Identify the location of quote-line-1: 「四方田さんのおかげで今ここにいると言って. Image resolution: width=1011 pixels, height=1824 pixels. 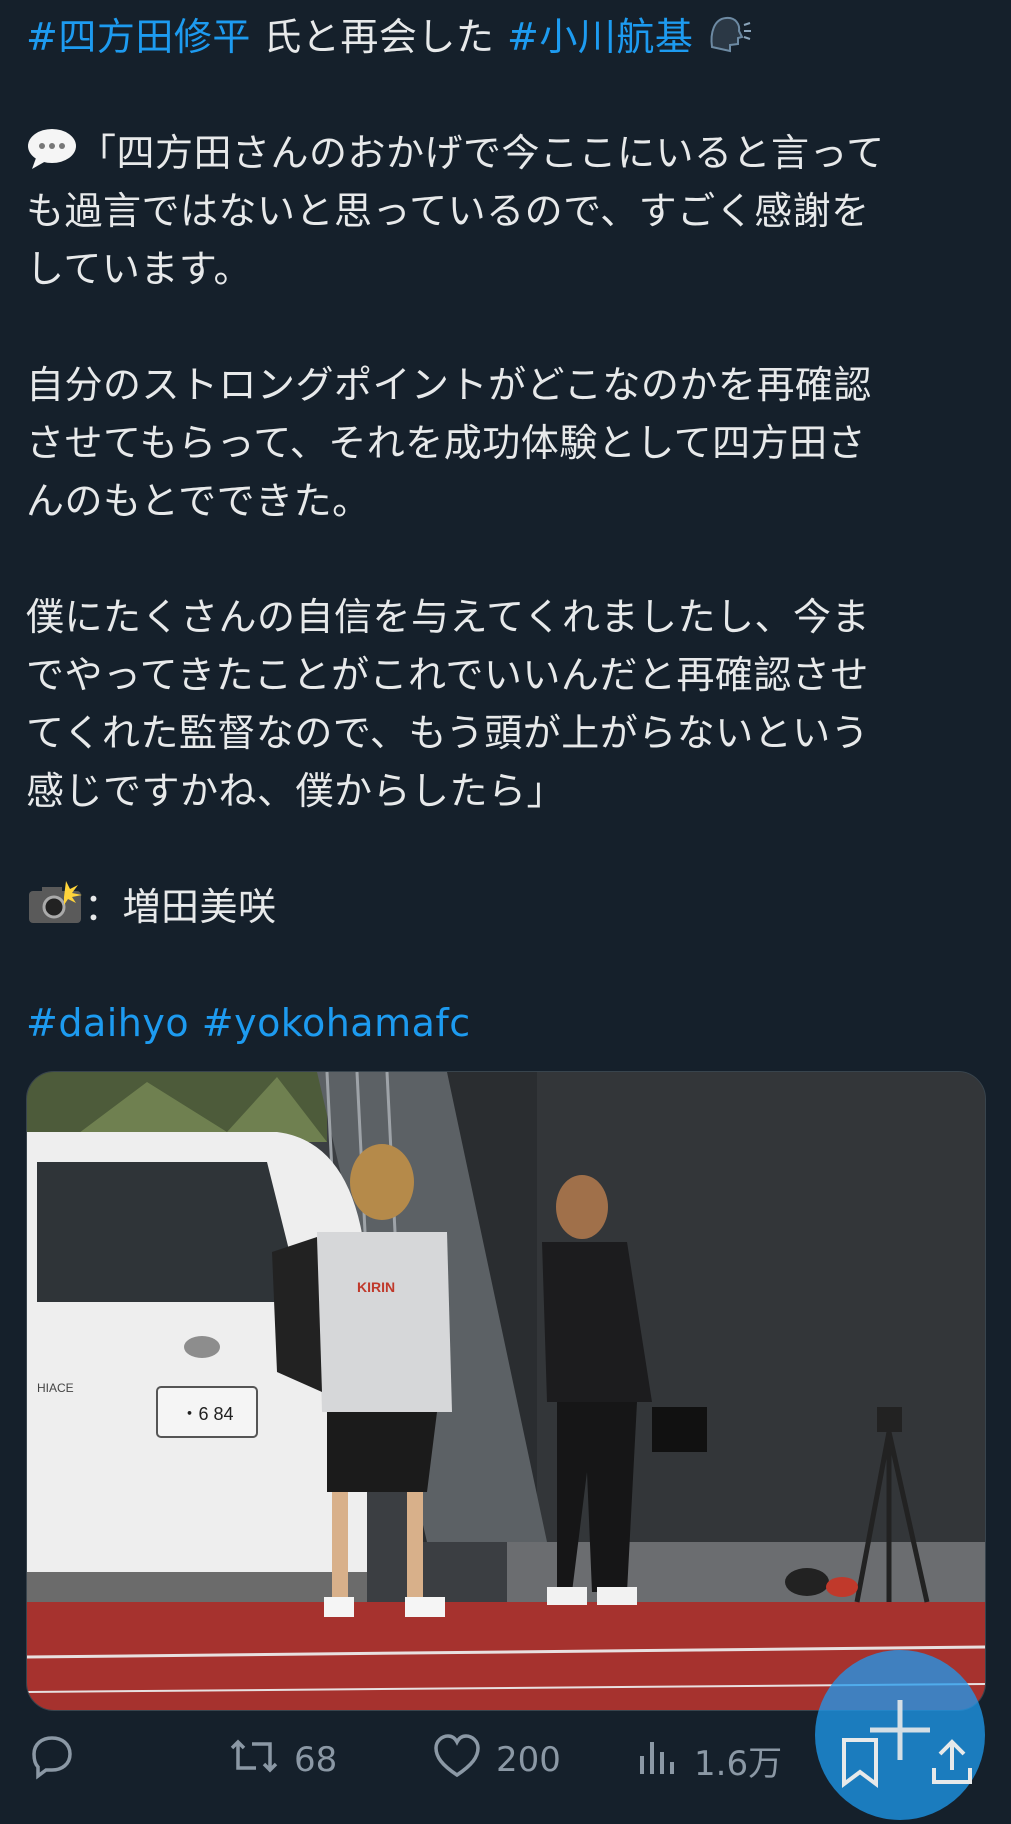
(481, 153).